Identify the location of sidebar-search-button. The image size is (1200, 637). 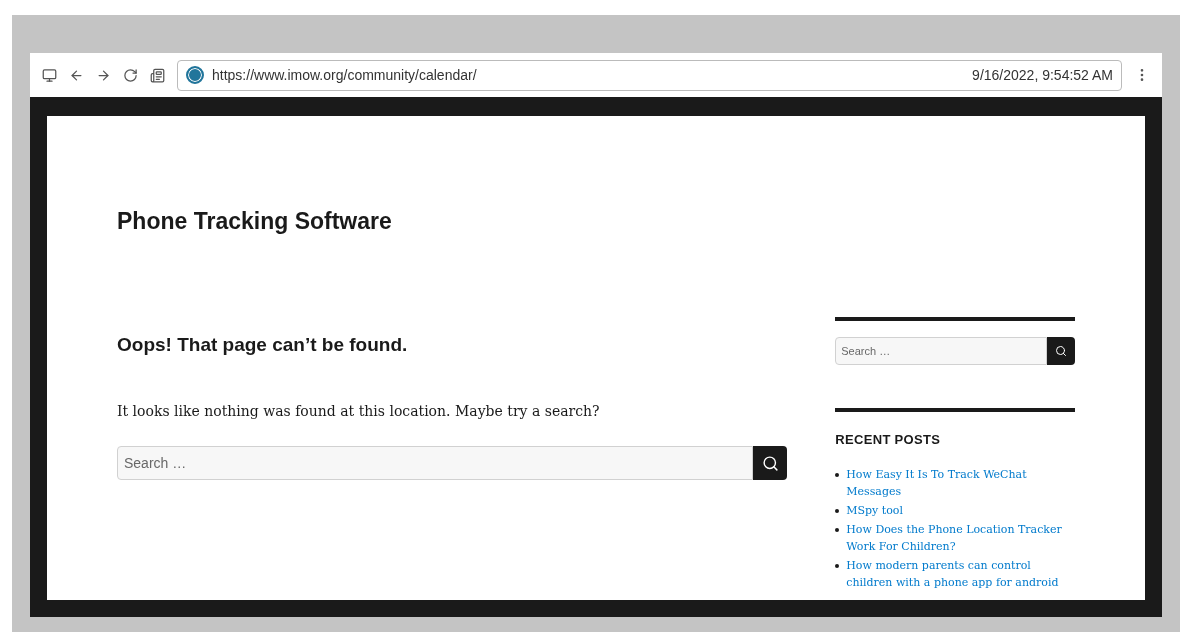
(1061, 350).